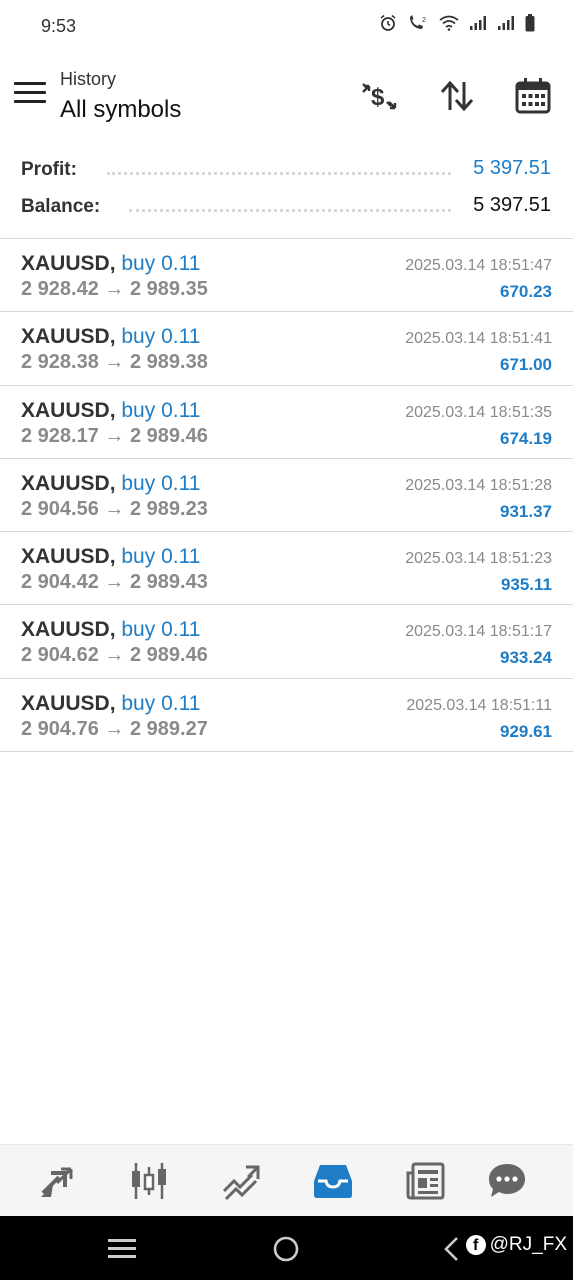  What do you see at coordinates (457, 96) in the screenshot?
I see `sort-icon` at bounding box center [457, 96].